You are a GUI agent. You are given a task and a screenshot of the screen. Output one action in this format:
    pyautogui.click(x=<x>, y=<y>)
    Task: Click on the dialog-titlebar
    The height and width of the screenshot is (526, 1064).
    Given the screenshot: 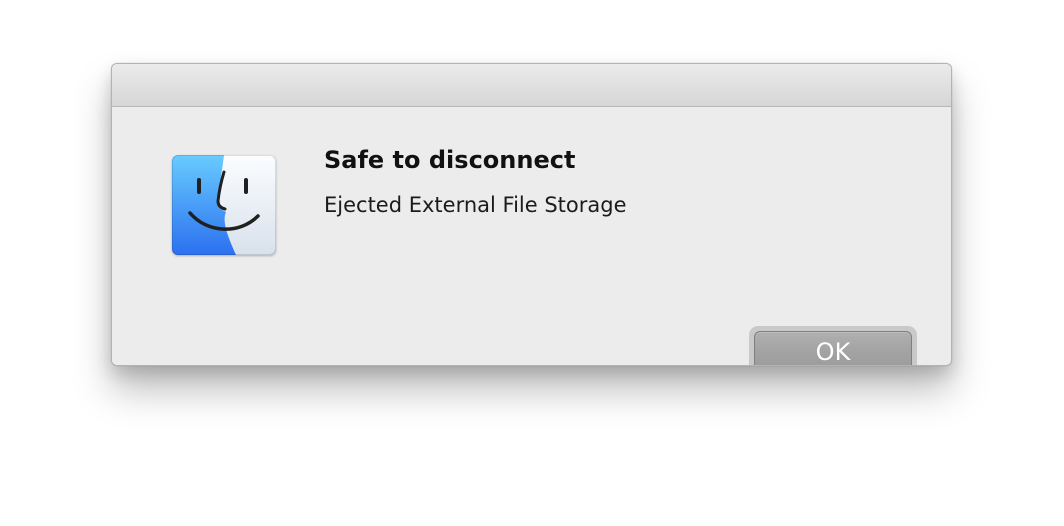 What is the action you would take?
    pyautogui.click(x=531, y=85)
    